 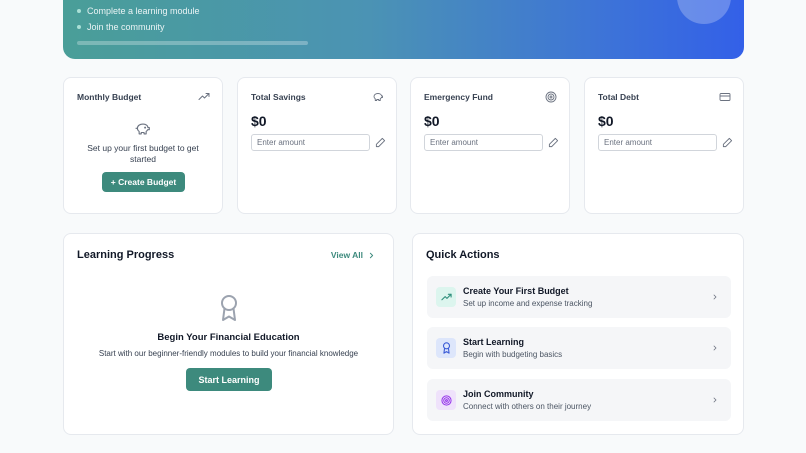 I want to click on checklist-item: Join the community, so click(x=121, y=27).